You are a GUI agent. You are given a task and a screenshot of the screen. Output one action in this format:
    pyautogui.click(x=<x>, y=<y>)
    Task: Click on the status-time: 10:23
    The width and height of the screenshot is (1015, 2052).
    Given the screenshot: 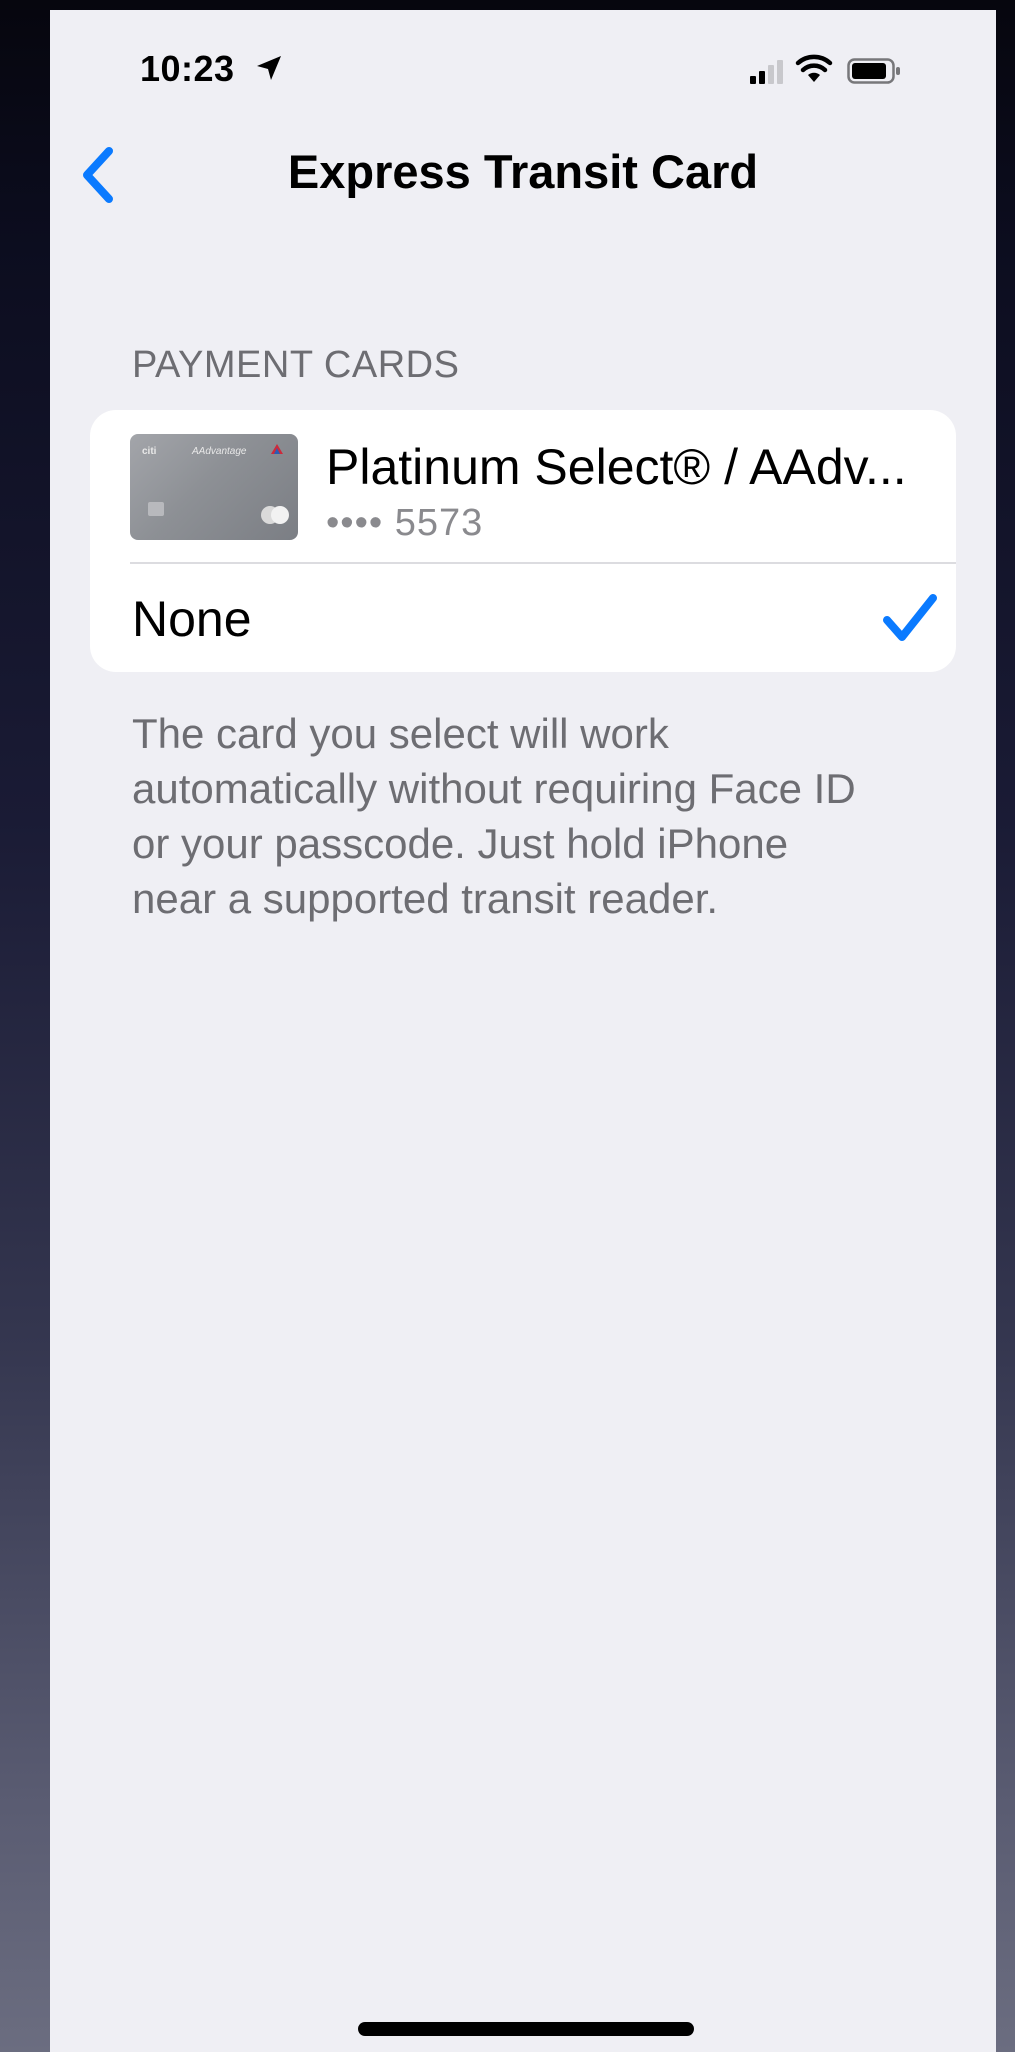 What is the action you would take?
    pyautogui.click(x=187, y=68)
    